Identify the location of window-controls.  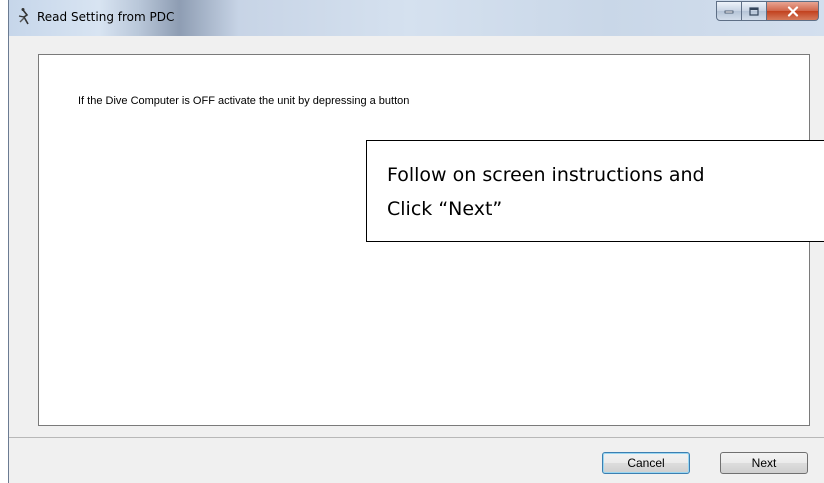
(767, 11).